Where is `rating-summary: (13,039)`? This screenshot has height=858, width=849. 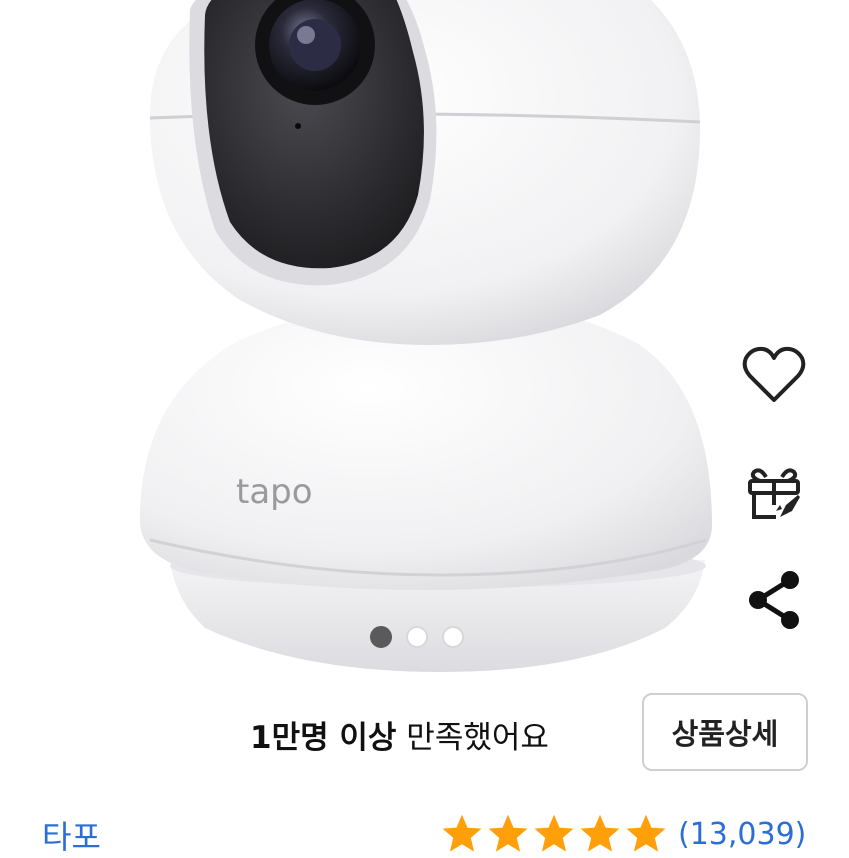
rating-summary: (13,039) is located at coordinates (623, 834).